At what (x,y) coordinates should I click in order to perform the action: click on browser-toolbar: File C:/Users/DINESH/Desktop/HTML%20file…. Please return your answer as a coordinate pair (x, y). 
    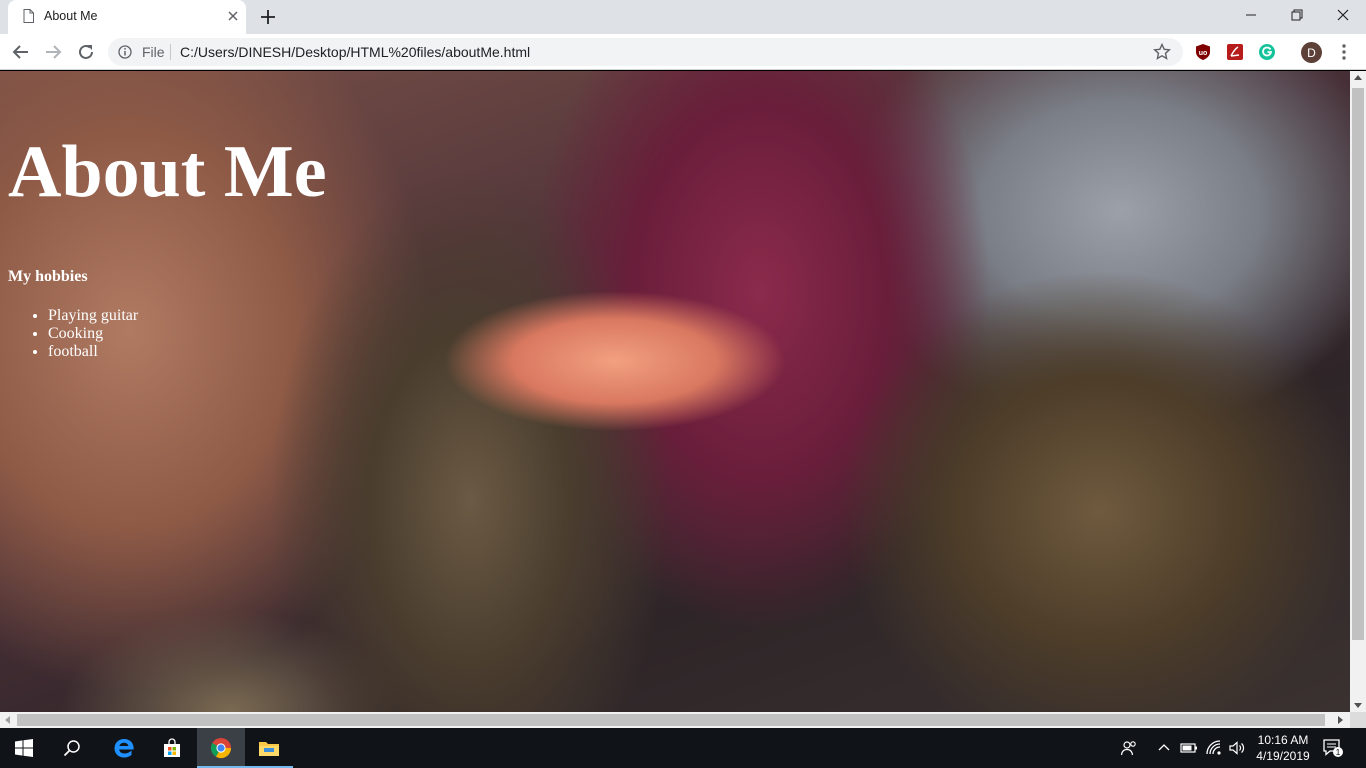
    Looking at the image, I should click on (683, 52).